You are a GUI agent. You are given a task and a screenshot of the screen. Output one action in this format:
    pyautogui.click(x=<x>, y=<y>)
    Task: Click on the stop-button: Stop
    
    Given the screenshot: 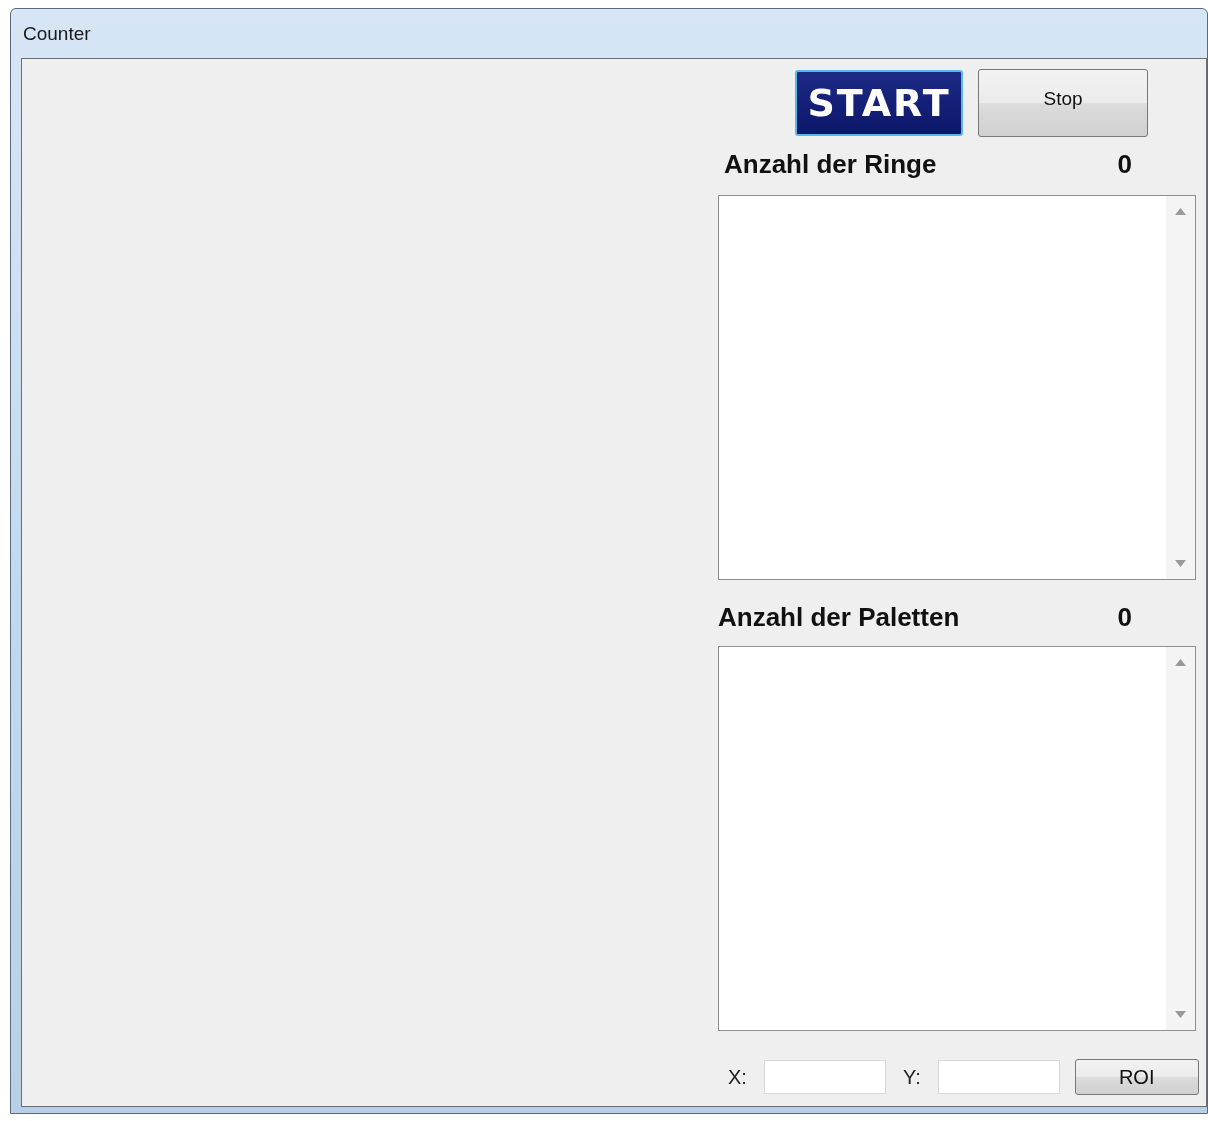 What is the action you would take?
    pyautogui.click(x=1063, y=103)
    